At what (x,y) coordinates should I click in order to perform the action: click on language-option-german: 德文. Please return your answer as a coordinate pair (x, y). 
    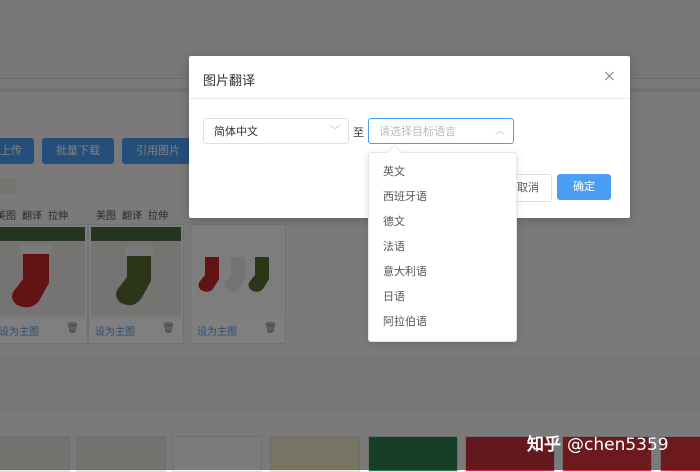
    Looking at the image, I should click on (442, 221).